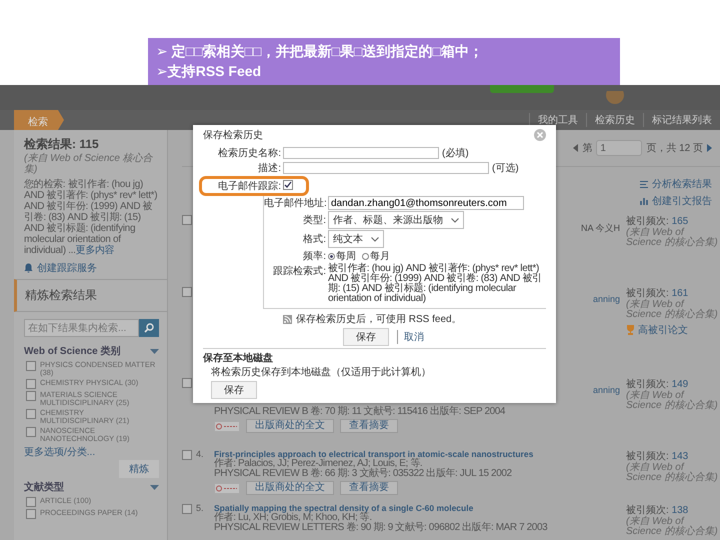 Image resolution: width=720 pixels, height=540 pixels. I want to click on rss-icon, so click(287, 319).